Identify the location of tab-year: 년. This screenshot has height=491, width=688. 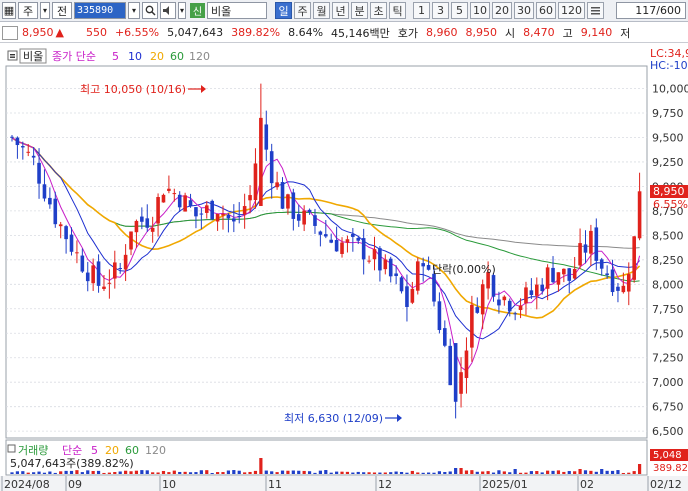
(340, 10).